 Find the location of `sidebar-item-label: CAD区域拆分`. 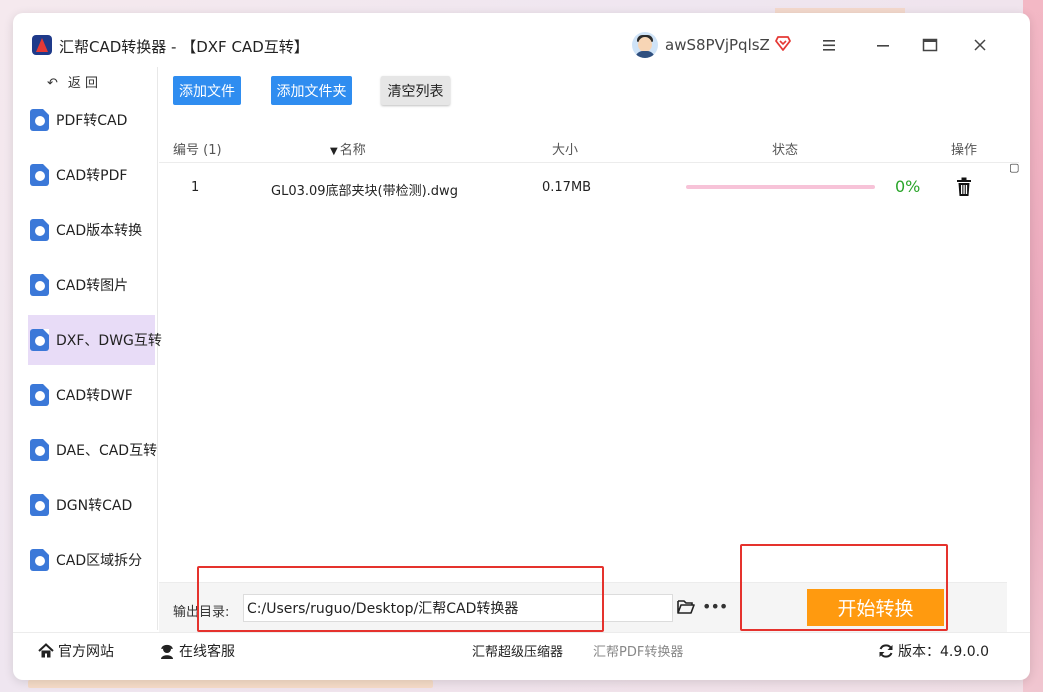

sidebar-item-label: CAD区域拆分 is located at coordinates (99, 561).